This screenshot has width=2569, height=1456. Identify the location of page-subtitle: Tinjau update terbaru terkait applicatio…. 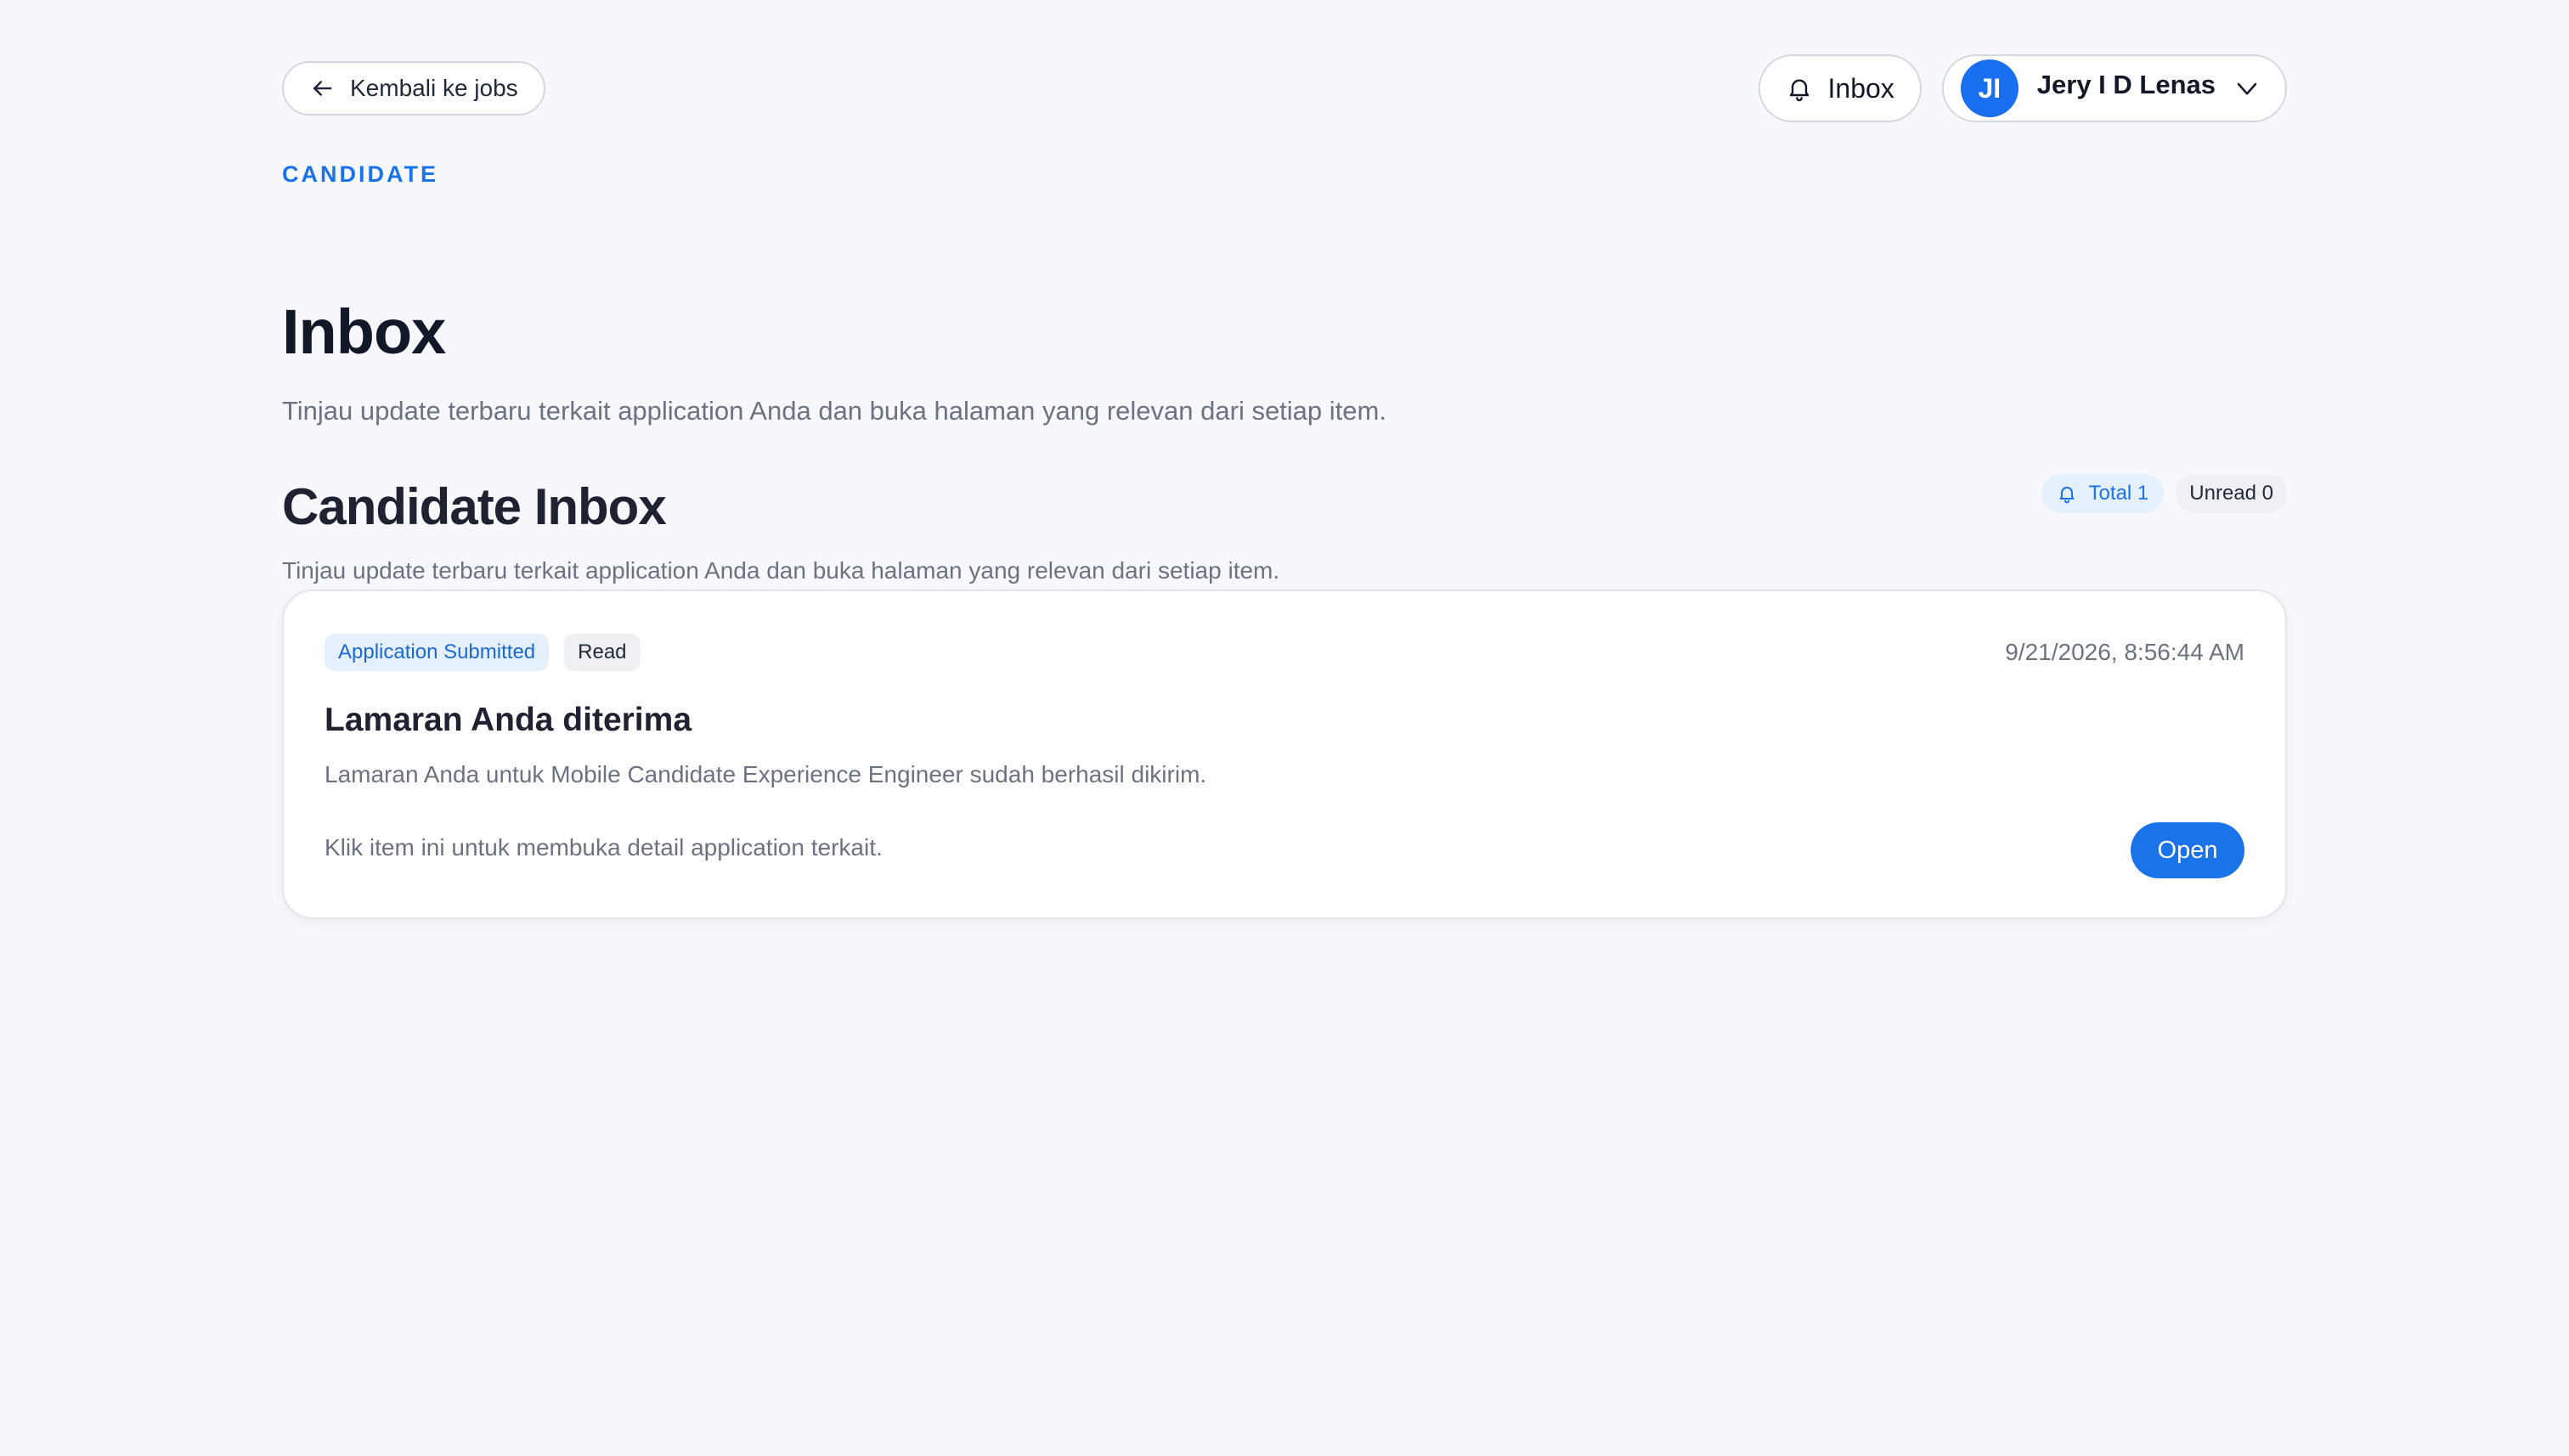
(834, 411).